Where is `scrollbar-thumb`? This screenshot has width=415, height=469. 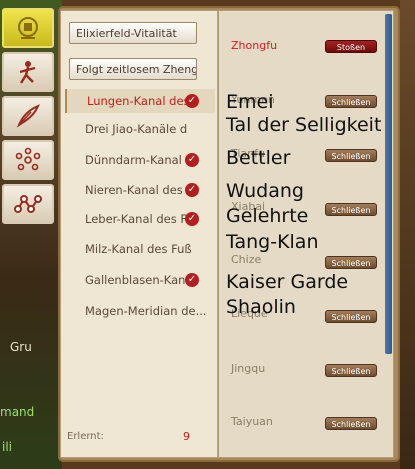
scrollbar-thumb is located at coordinates (388, 184).